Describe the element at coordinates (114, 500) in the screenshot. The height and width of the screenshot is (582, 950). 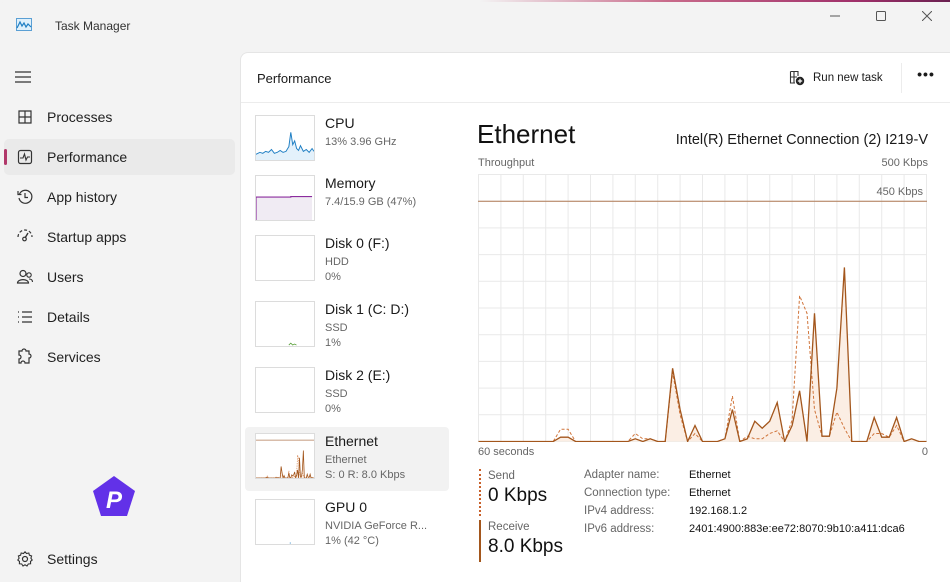
I see `svg-text: P` at that location.